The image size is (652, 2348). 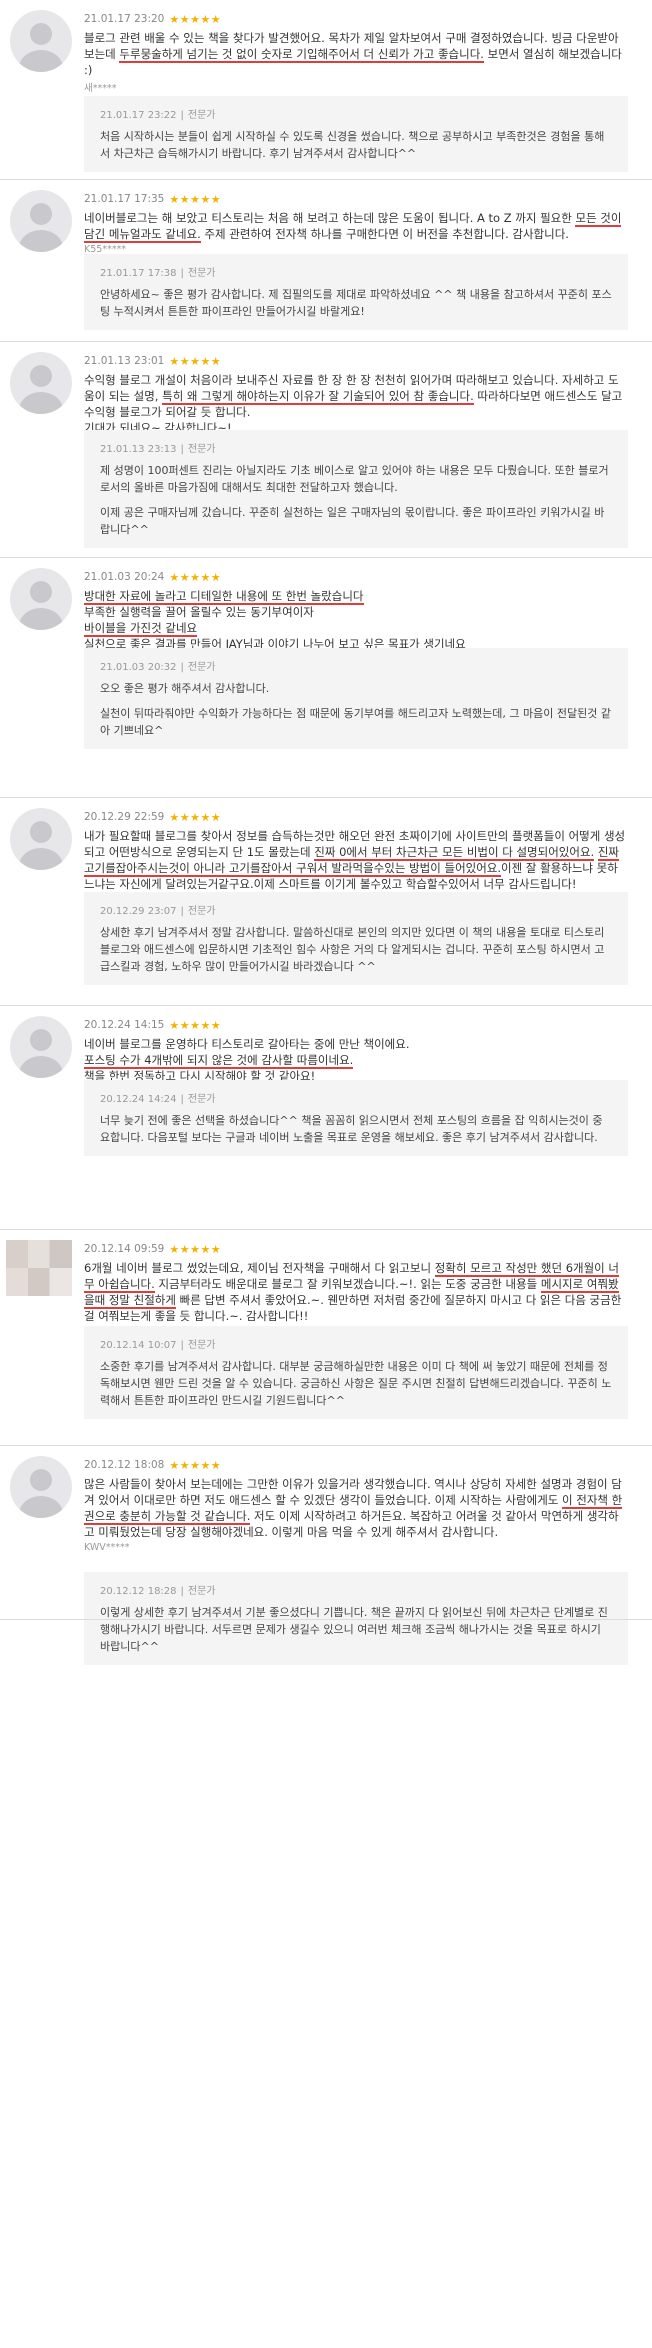 What do you see at coordinates (124, 199) in the screenshot?
I see `review-date: 21.01.17 17:35` at bounding box center [124, 199].